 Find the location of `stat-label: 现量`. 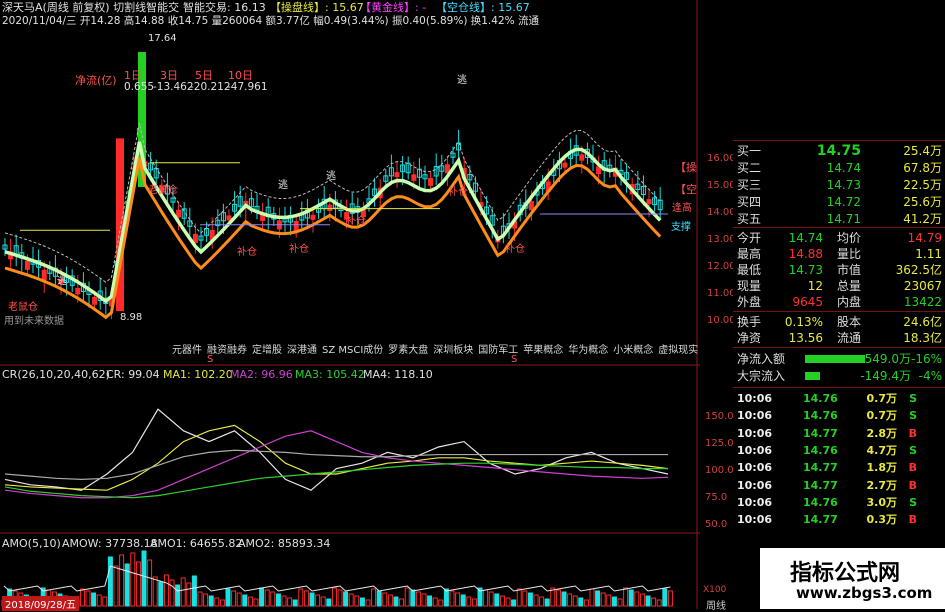

stat-label: 现量 is located at coordinates (749, 286).